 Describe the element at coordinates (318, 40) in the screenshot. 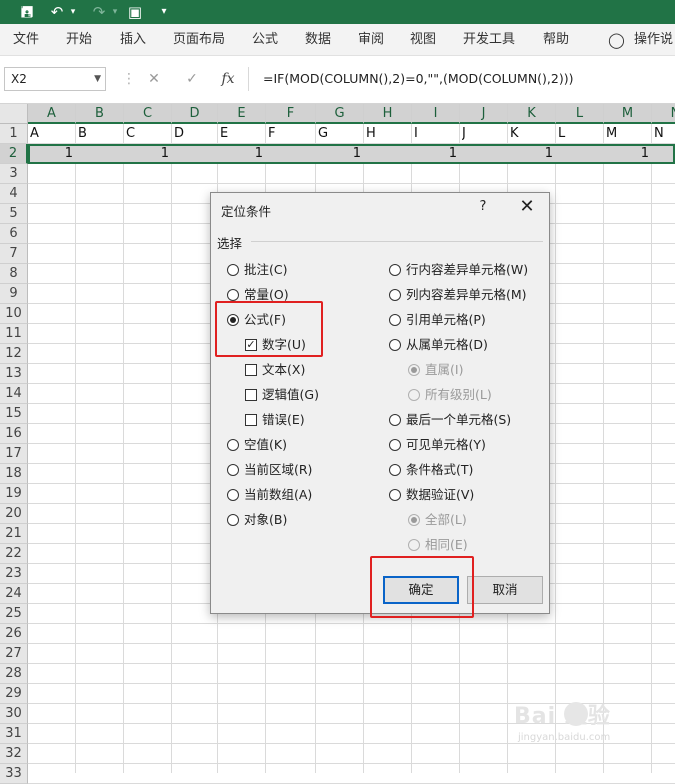

I see `tab-data: 数据` at that location.